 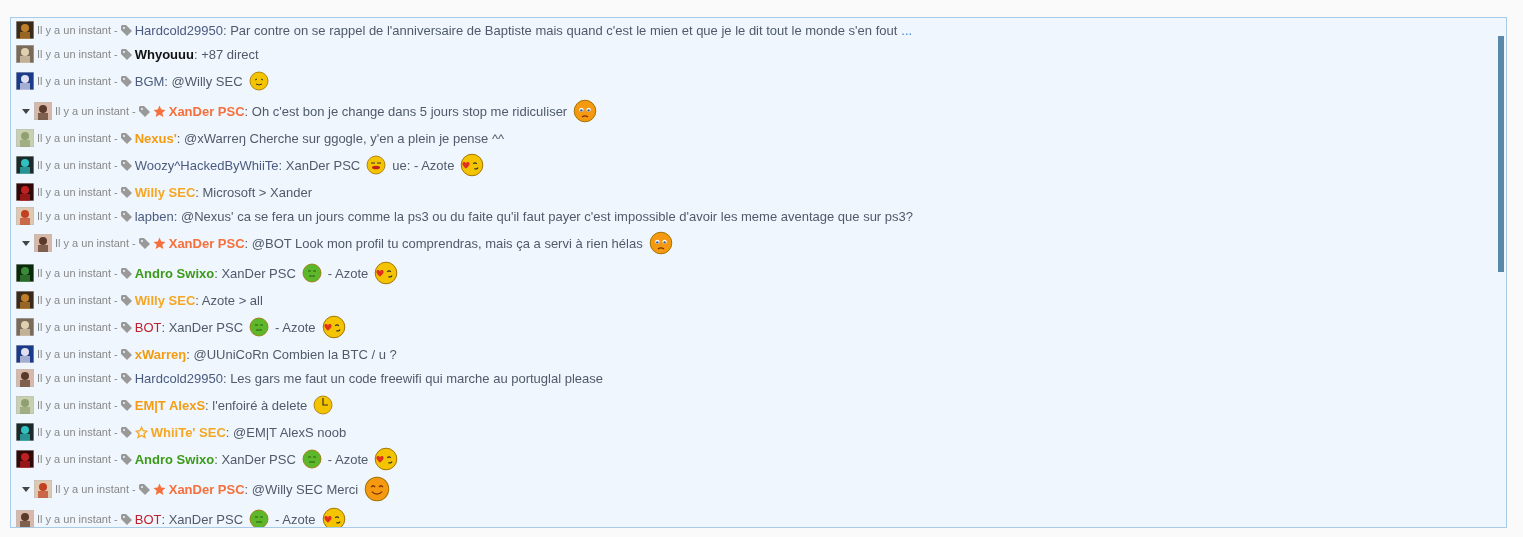 I want to click on message-text: : Azote > all, so click(x=229, y=300).